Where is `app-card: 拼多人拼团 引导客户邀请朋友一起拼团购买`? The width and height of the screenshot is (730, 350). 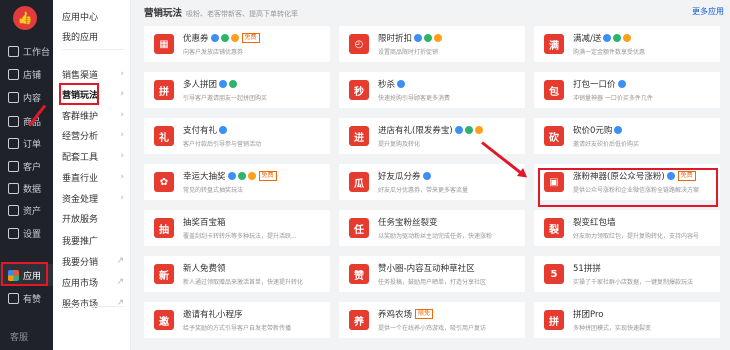 app-card: 拼多人拼团 引导客户邀请朋友一起拼团购买 is located at coordinates (237, 90).